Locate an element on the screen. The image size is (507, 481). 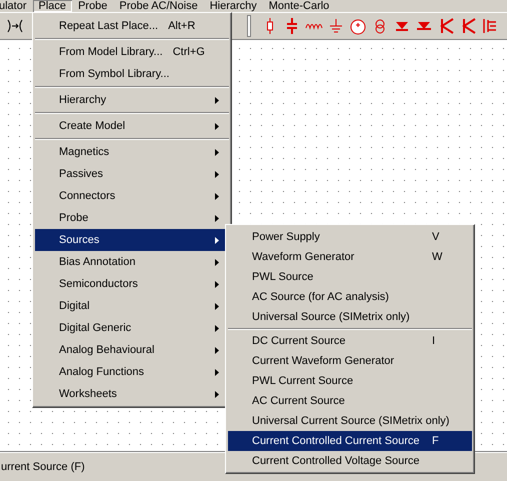
menu-item: Semiconductors is located at coordinates (132, 284).